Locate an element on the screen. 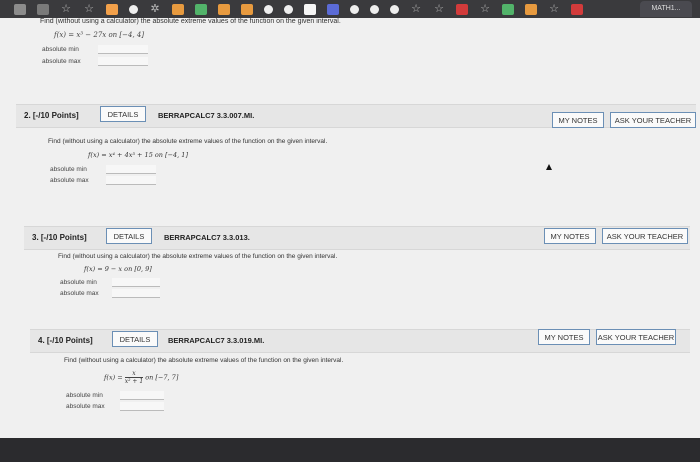 The image size is (700, 462). q4-reference: BERRAPCALC7 3.3.019.MI. is located at coordinates (216, 340).